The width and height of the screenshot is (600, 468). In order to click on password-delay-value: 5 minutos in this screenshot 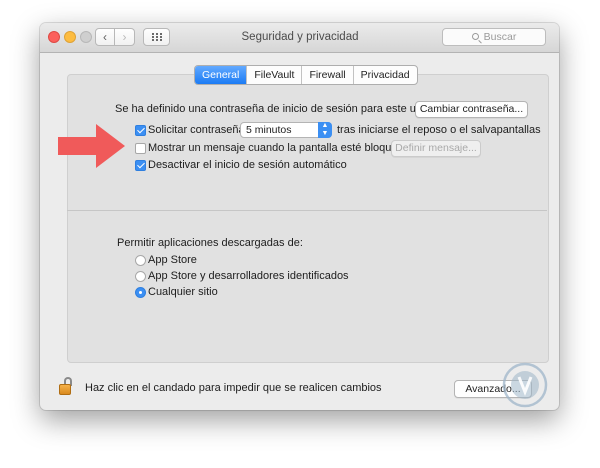, I will do `click(269, 130)`.